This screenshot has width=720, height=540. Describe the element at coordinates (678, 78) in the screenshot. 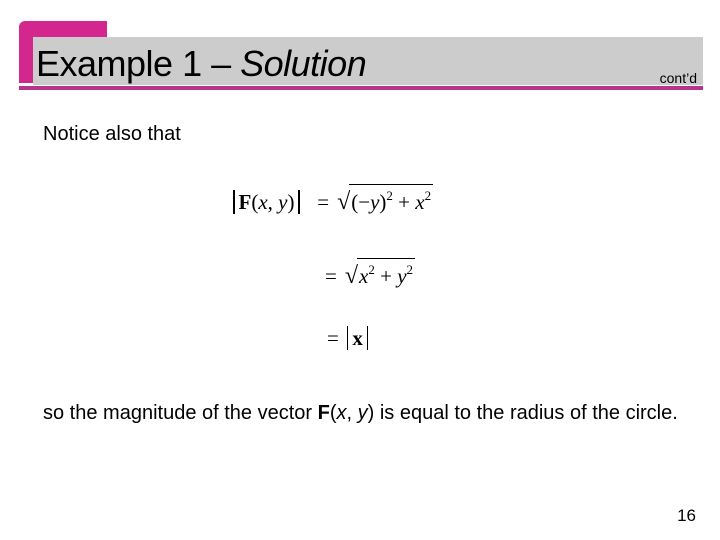

I see `continued-label: cont’d` at that location.